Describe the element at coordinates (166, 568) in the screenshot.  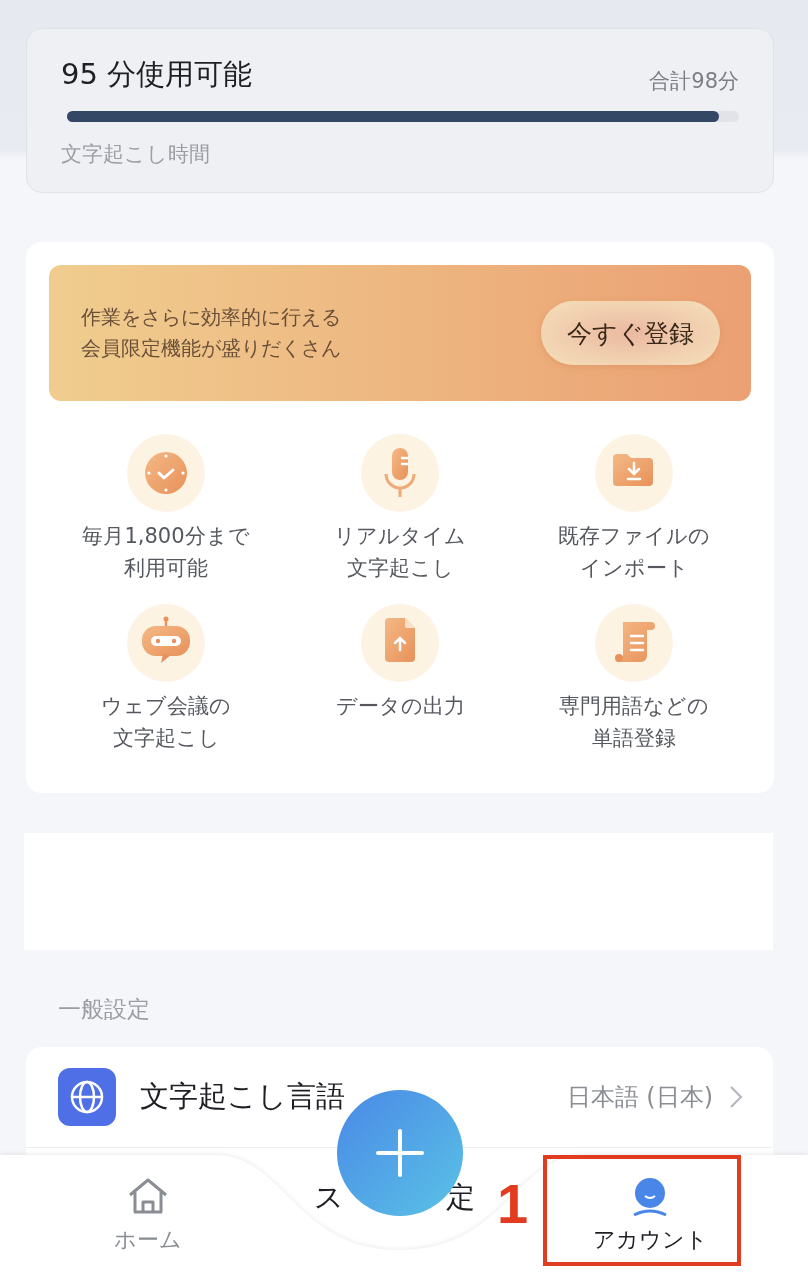
I see `feature-label: 利用可能` at that location.